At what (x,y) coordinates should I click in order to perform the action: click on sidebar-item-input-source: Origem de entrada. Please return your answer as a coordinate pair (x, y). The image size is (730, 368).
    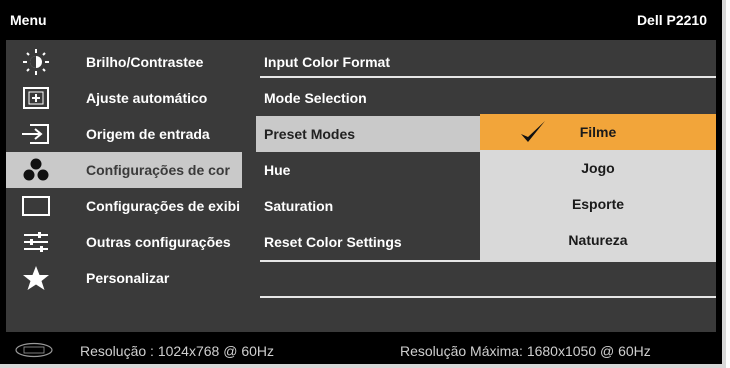
    Looking at the image, I should click on (124, 134).